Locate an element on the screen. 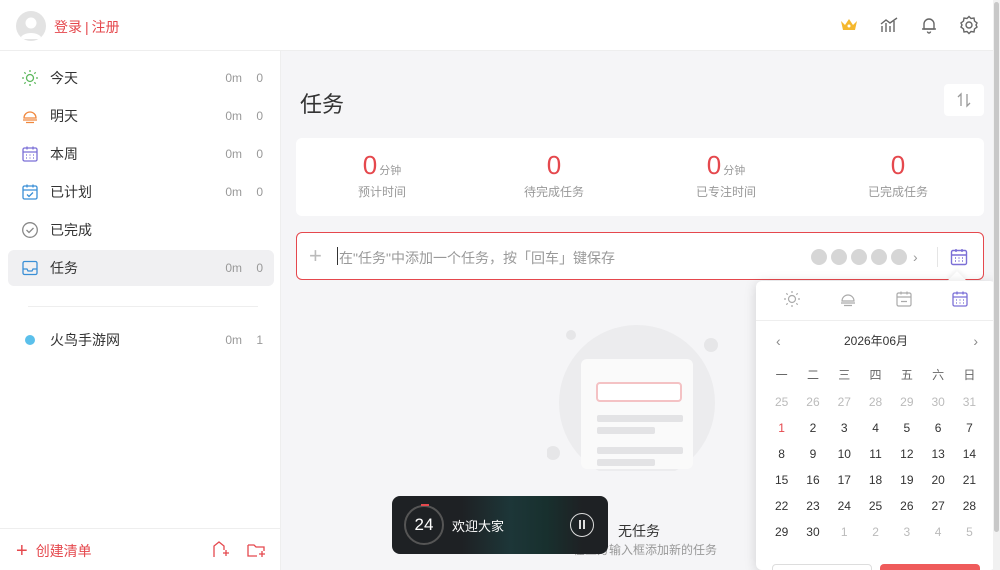 The width and height of the screenshot is (1000, 570). scrollbar is located at coordinates (996, 285).